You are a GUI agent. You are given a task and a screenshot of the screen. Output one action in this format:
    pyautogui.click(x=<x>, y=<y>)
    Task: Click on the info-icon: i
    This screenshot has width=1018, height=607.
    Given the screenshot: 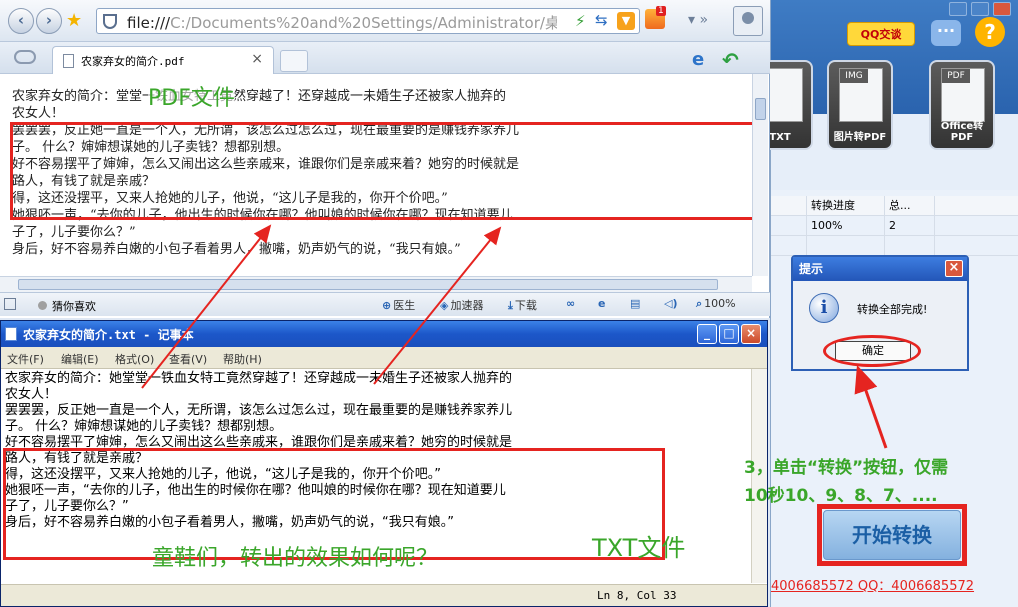 What is the action you would take?
    pyautogui.click(x=824, y=308)
    